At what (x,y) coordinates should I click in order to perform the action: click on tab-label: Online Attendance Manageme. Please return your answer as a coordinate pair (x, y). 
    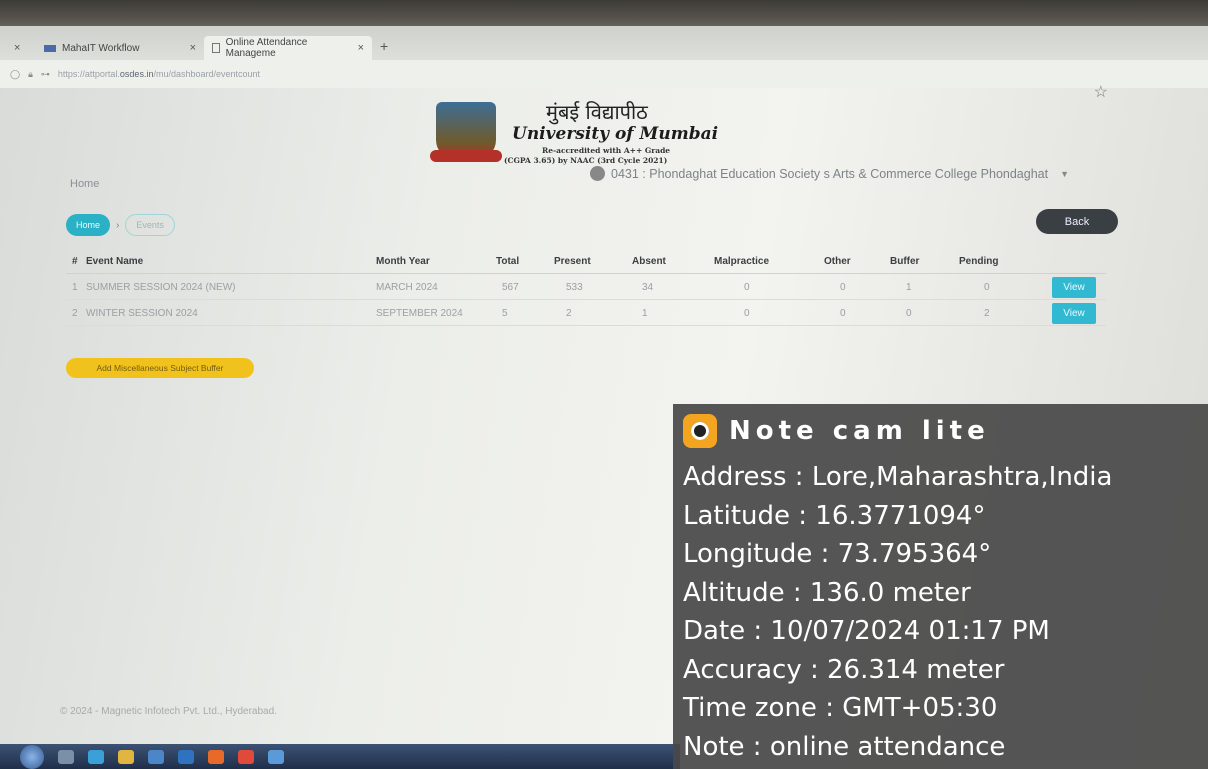
    Looking at the image, I should click on (266, 48).